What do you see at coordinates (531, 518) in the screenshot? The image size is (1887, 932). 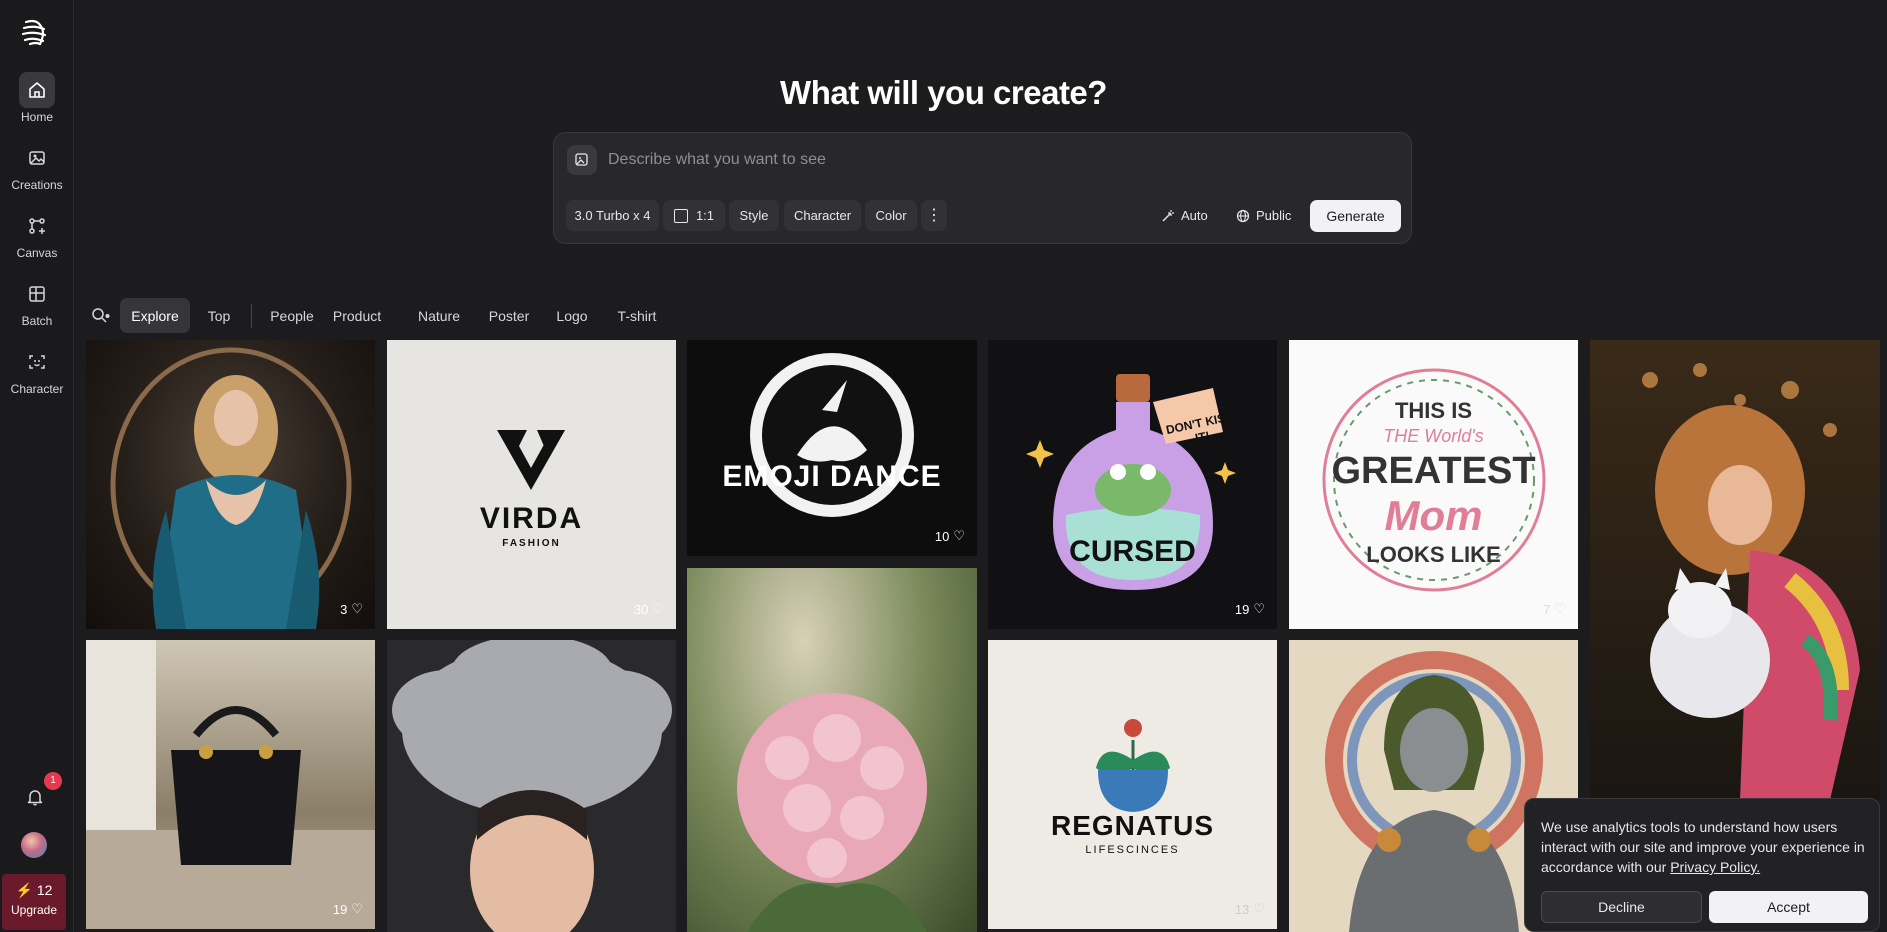 I see `virda-text: VIRDA` at bounding box center [531, 518].